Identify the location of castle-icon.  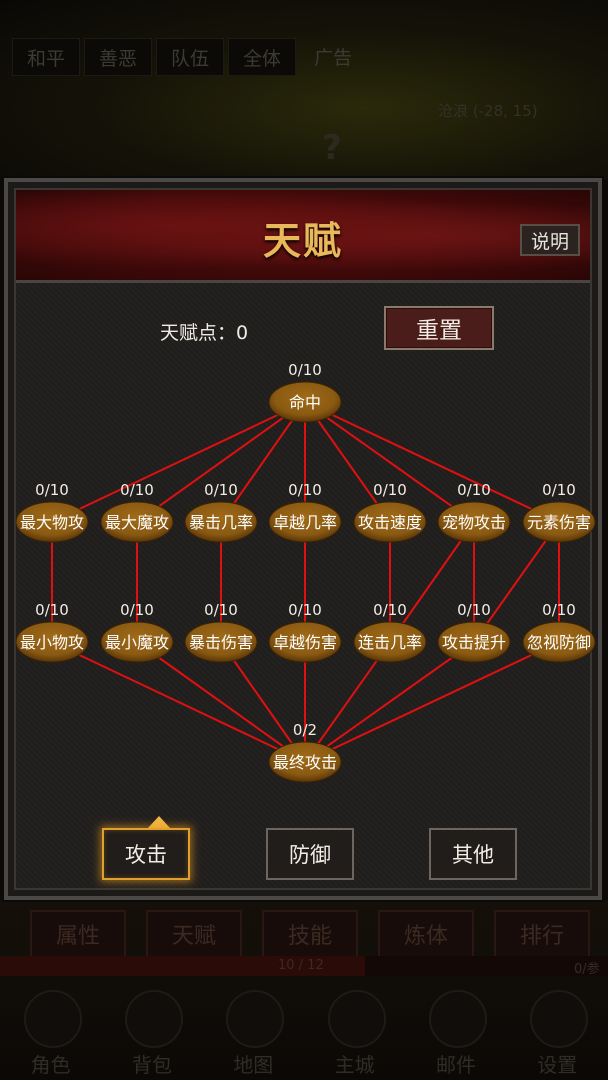
(356, 1019).